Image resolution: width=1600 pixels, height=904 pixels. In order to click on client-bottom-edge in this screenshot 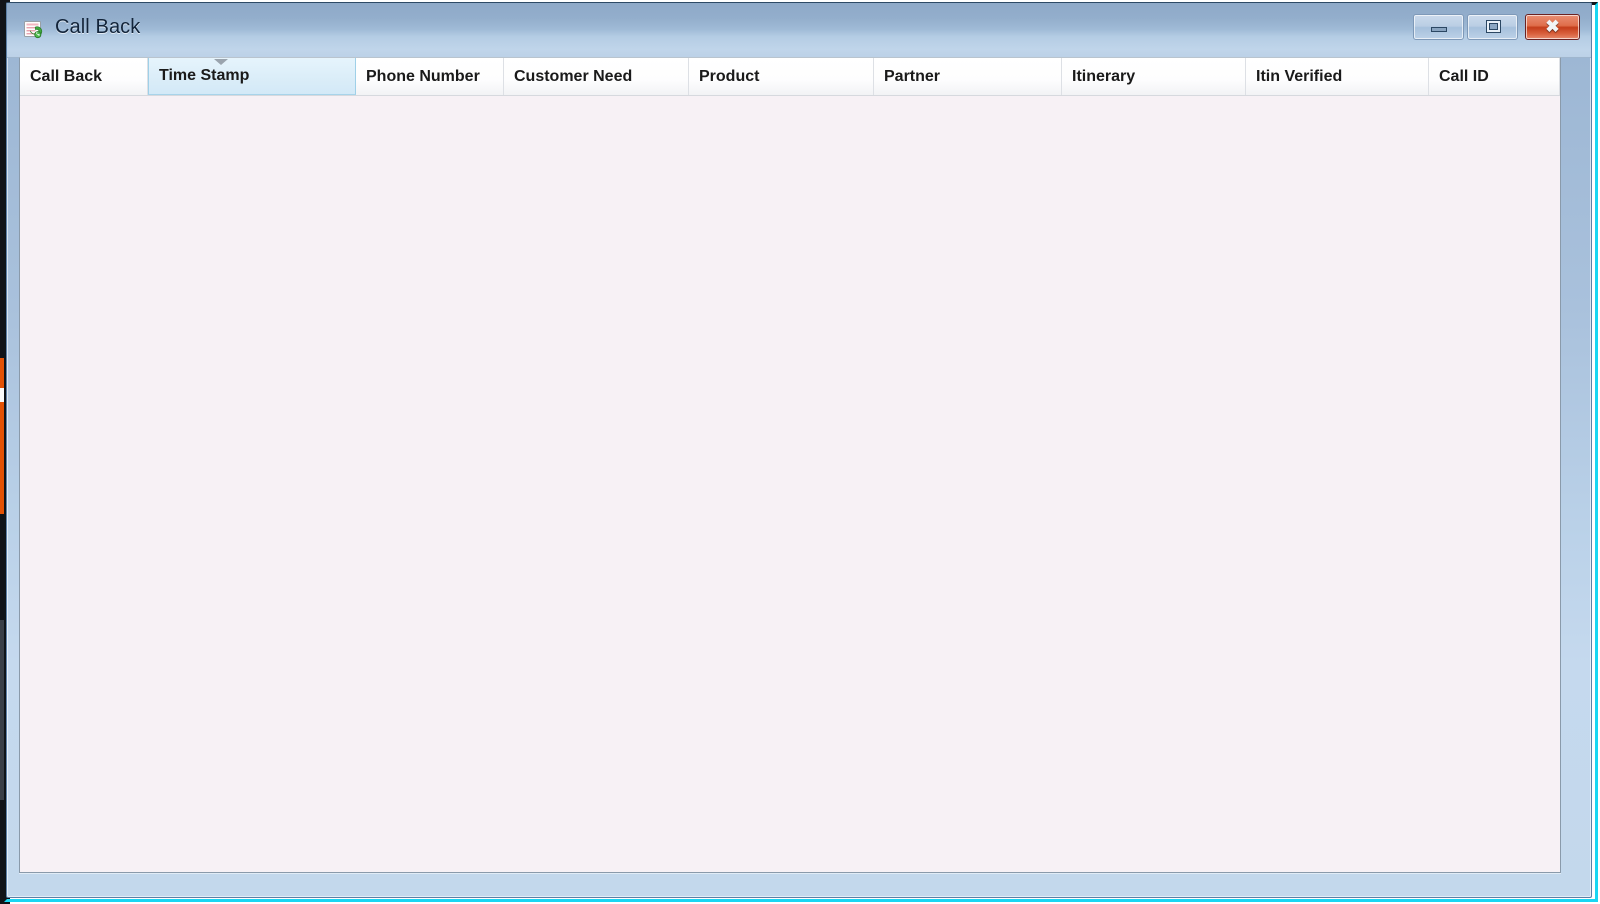, I will do `click(790, 873)`.